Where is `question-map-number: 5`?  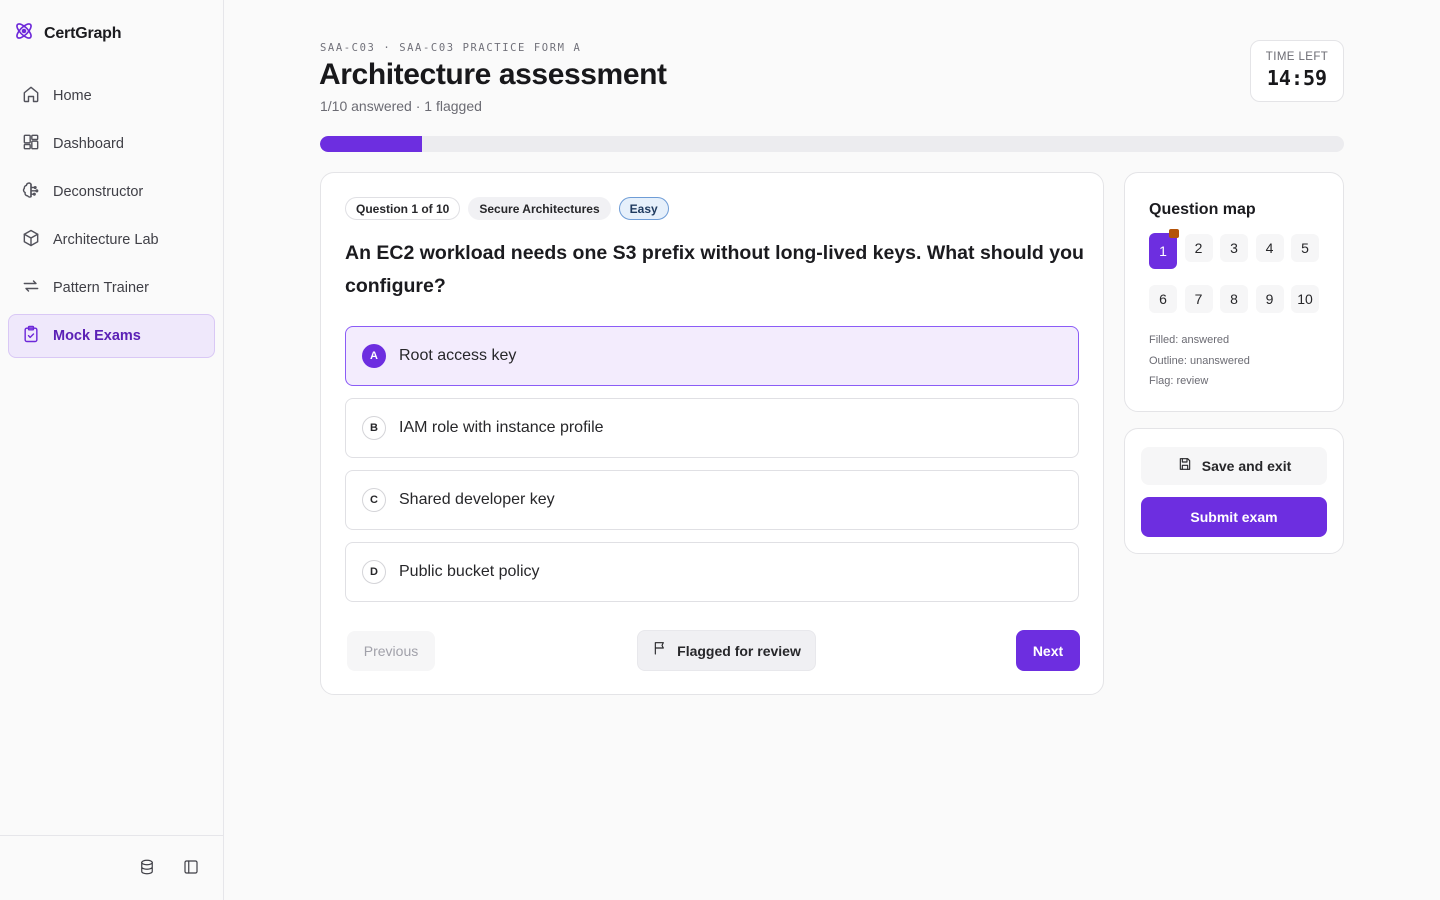 question-map-number: 5 is located at coordinates (1305, 248).